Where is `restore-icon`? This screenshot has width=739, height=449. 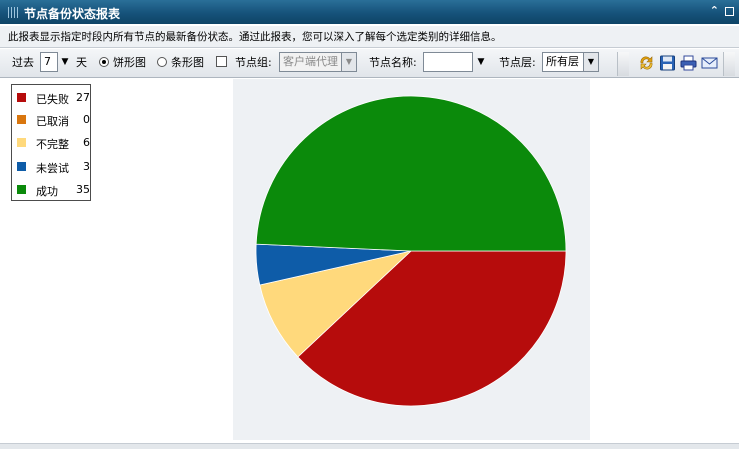 restore-icon is located at coordinates (729, 11).